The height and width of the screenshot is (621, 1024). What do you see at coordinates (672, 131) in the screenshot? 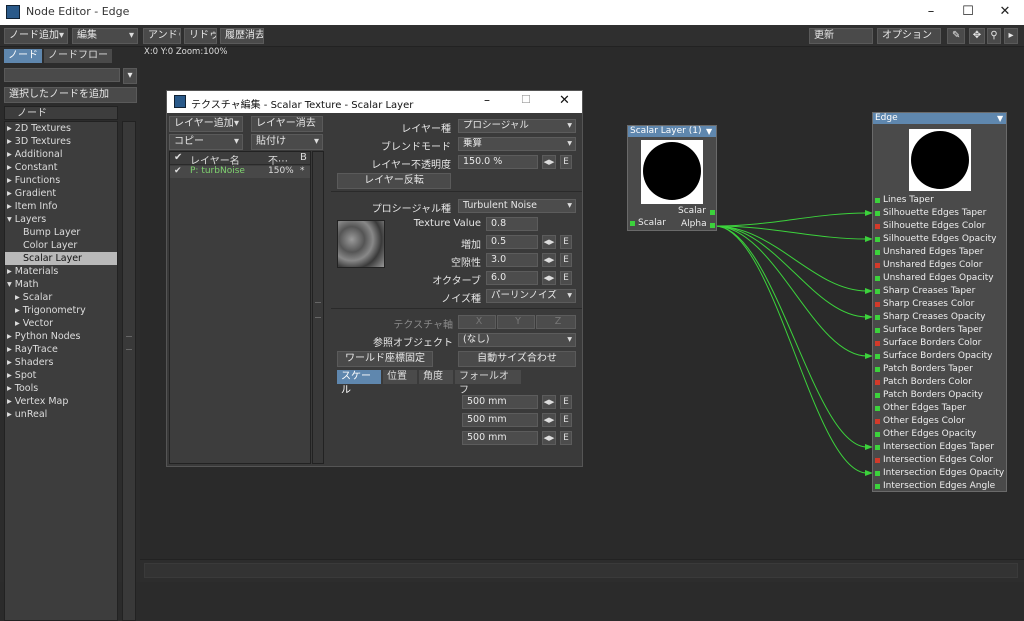
I see `scalar-layer-node-title: Scalar Layer (1)` at bounding box center [672, 131].